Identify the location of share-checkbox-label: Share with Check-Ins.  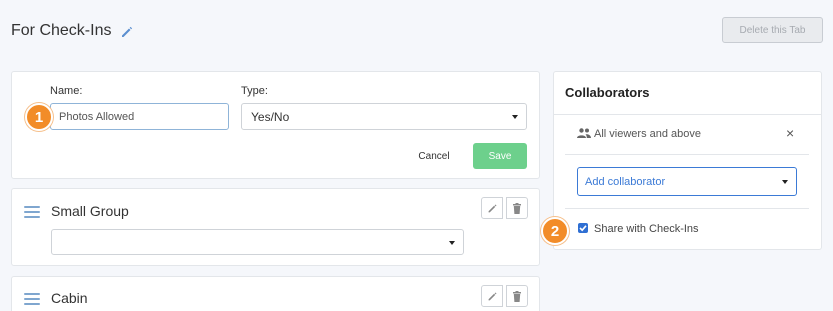
(646, 229).